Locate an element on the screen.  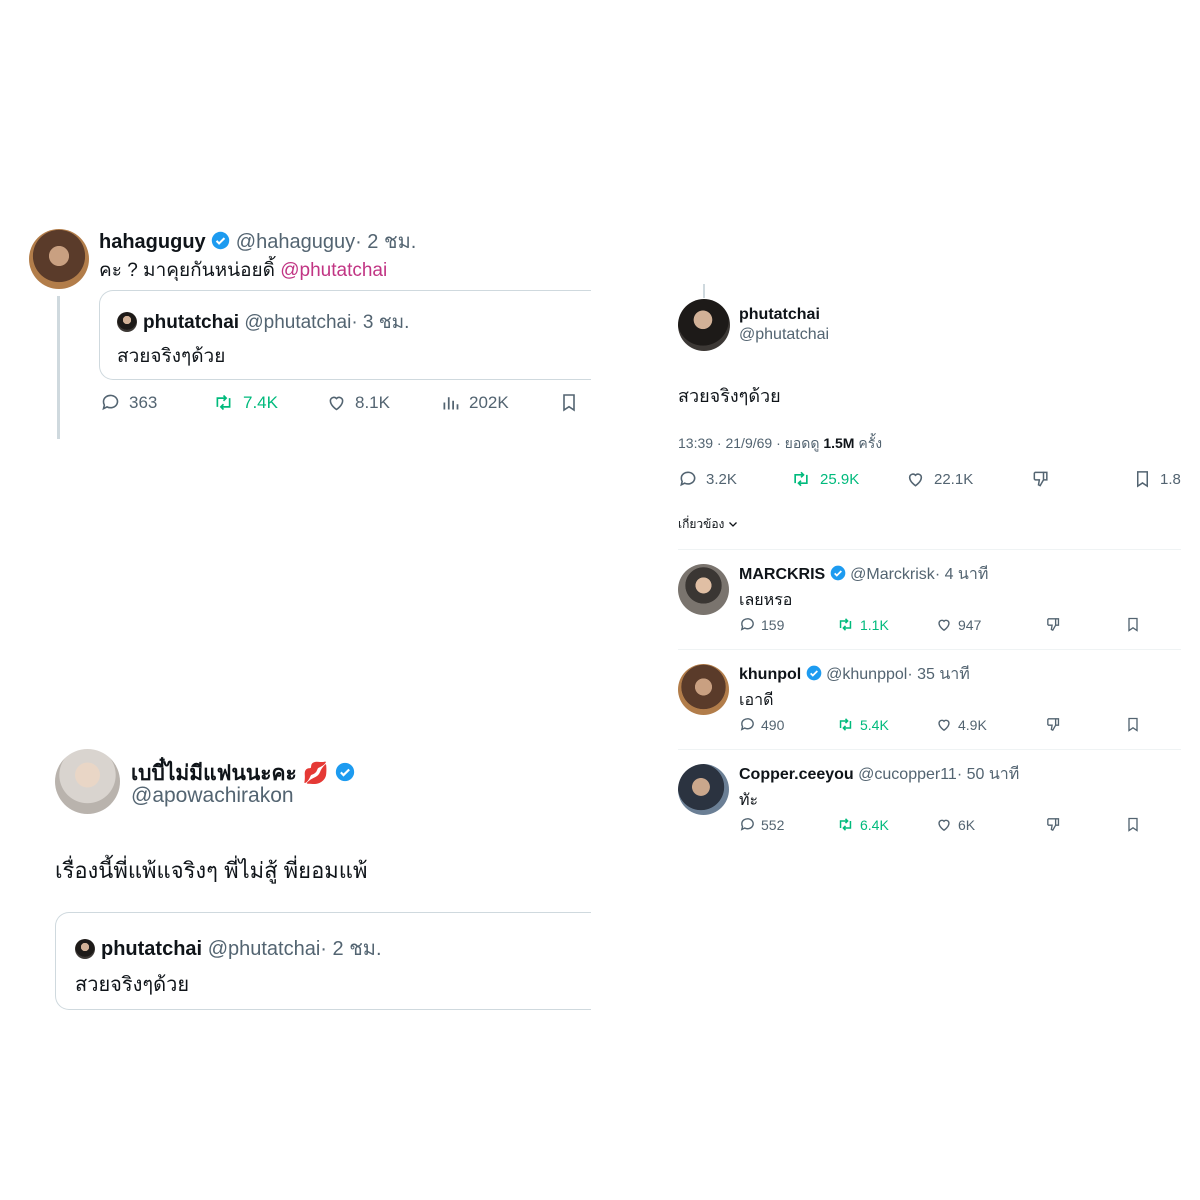
handle: @khunppol is located at coordinates (866, 674).